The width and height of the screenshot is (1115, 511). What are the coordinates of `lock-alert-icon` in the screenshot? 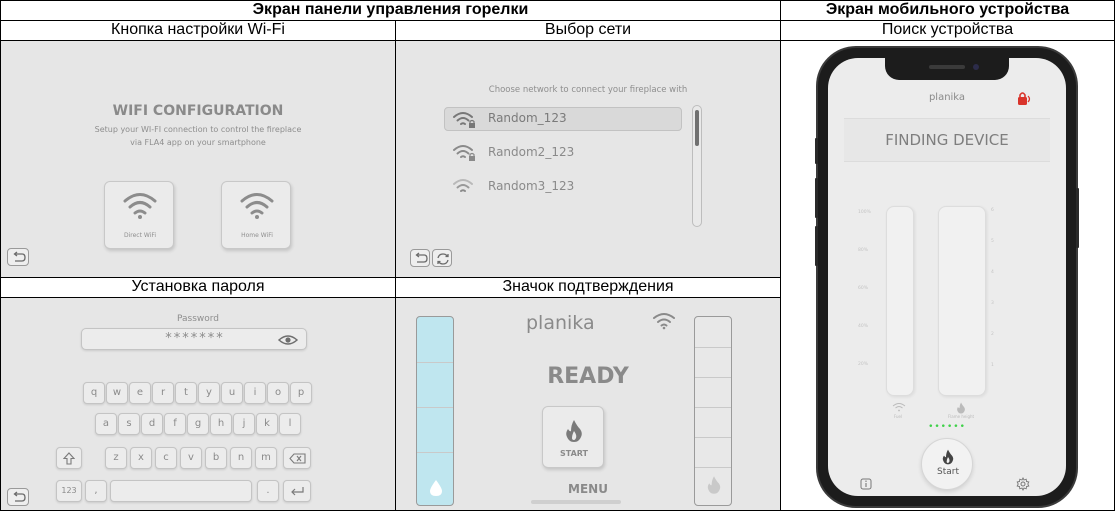 It's located at (1024, 98).